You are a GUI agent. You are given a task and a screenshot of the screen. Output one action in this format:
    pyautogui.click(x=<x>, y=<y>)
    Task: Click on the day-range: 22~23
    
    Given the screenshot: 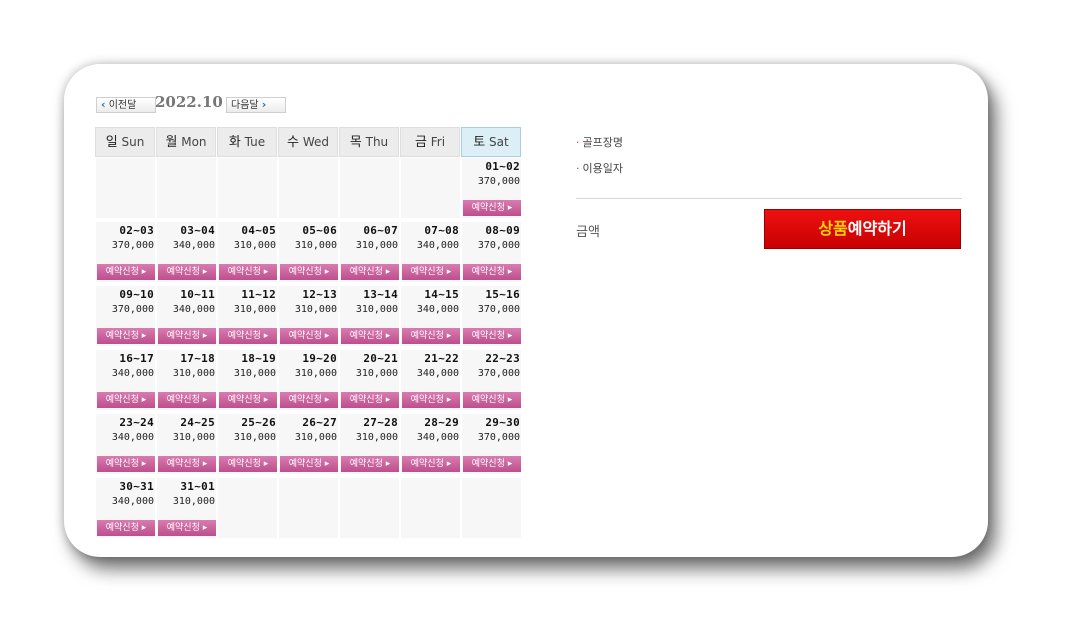 What is the action you would take?
    pyautogui.click(x=502, y=358)
    